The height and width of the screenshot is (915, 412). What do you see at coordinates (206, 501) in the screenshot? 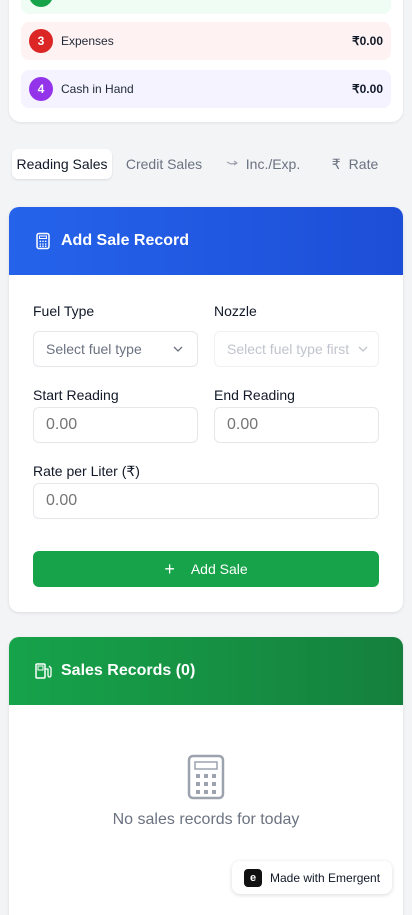
I see `rate-input` at bounding box center [206, 501].